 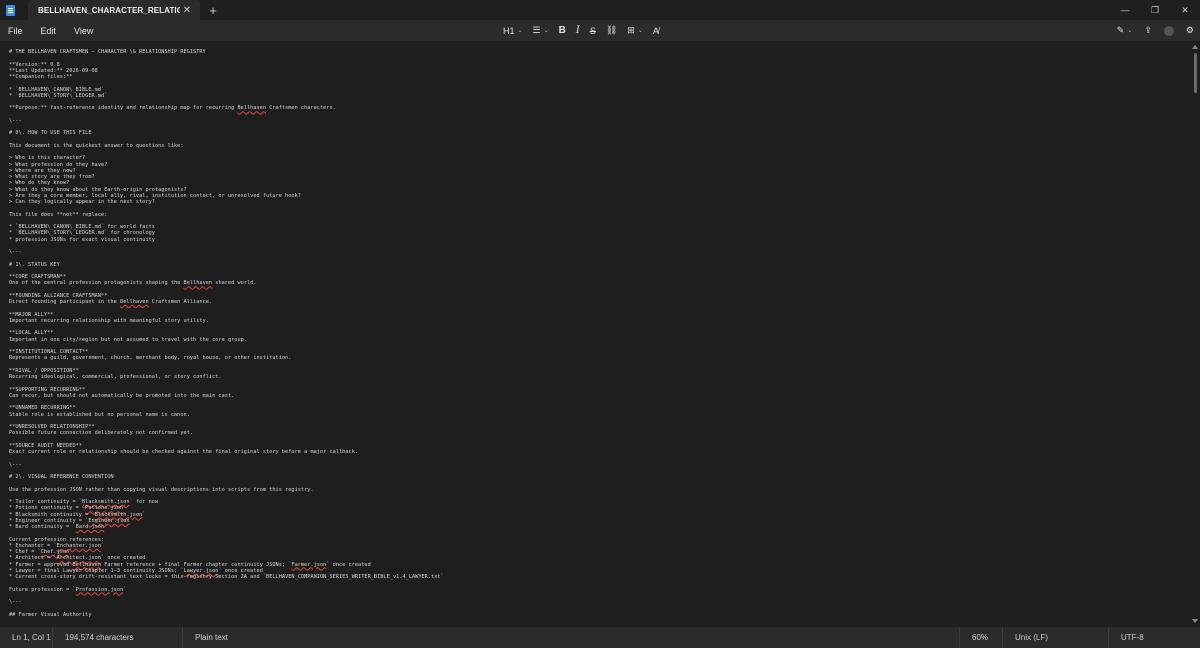 What do you see at coordinates (1120, 30) in the screenshot?
I see `copilot-icon: ✎` at bounding box center [1120, 30].